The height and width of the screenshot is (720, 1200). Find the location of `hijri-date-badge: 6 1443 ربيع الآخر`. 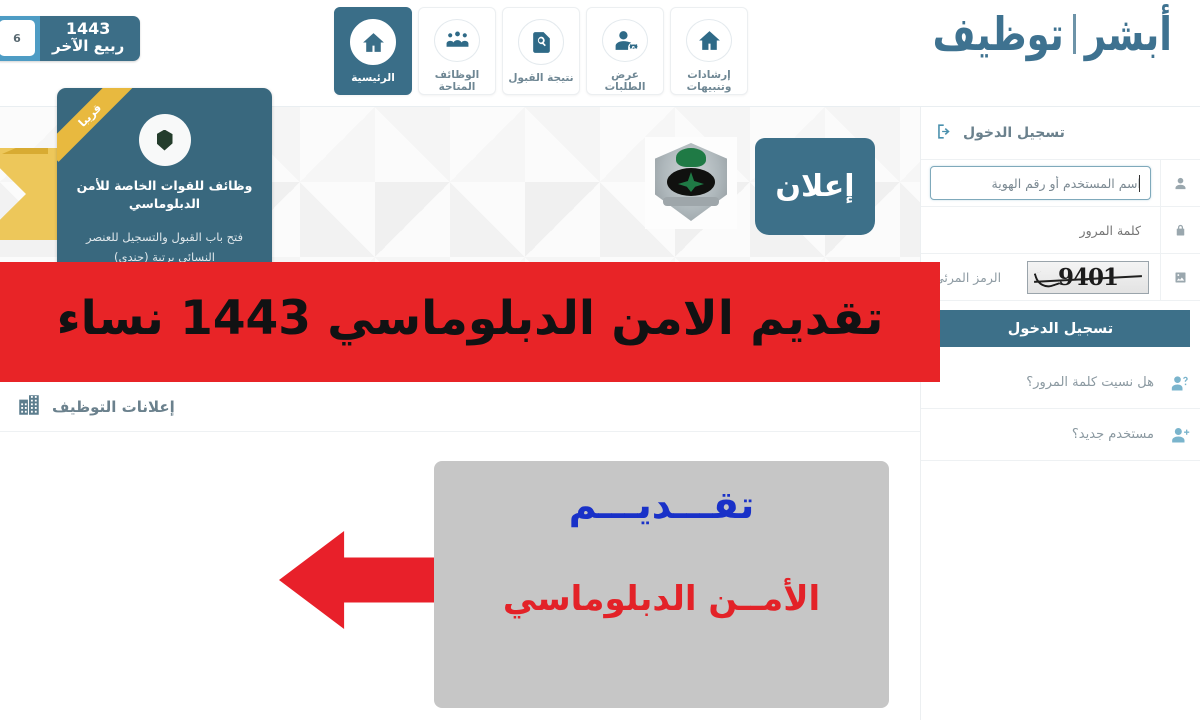

hijri-date-badge: 6 1443 ربيع الآخر is located at coordinates (70, 38).